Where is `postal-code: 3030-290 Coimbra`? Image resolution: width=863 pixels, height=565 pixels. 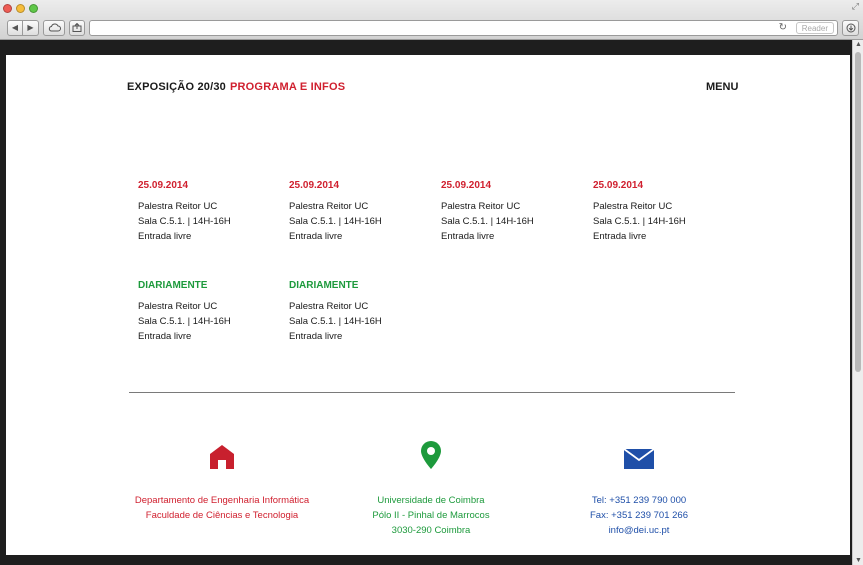
postal-code: 3030-290 Coimbra is located at coordinates (431, 530).